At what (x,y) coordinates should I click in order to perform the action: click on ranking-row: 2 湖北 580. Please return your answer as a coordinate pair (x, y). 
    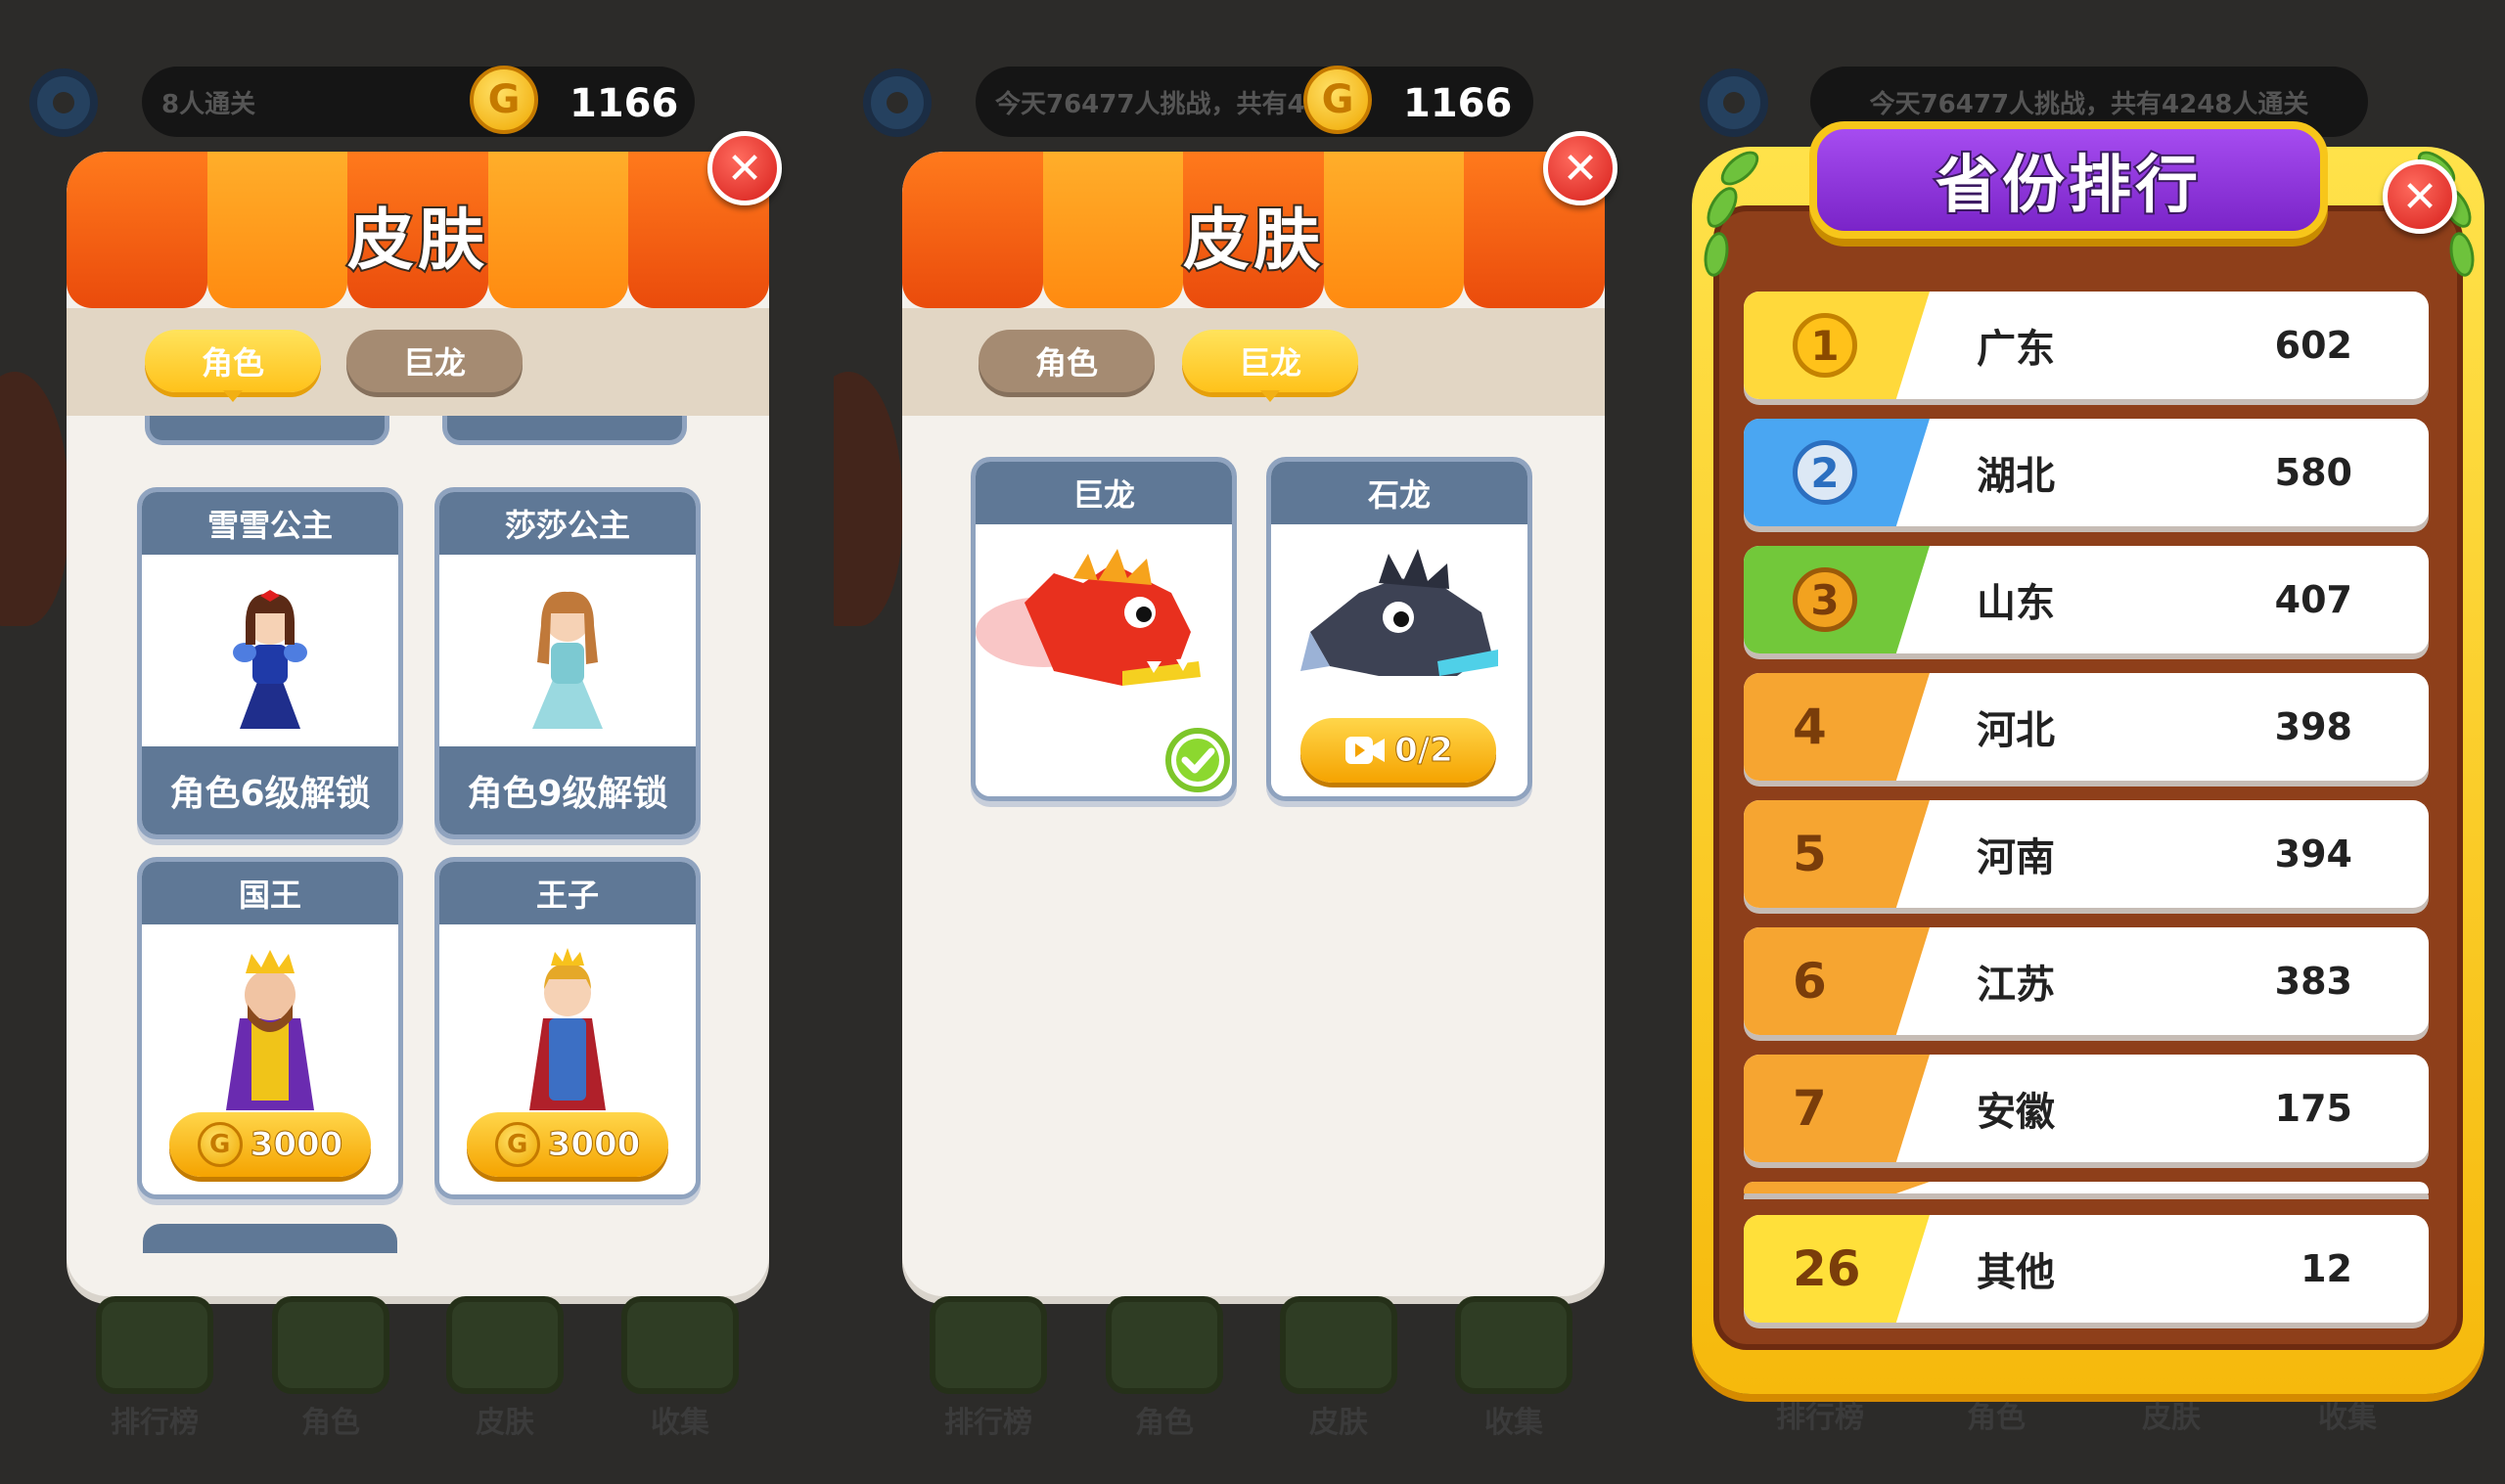
    Looking at the image, I should click on (2086, 472).